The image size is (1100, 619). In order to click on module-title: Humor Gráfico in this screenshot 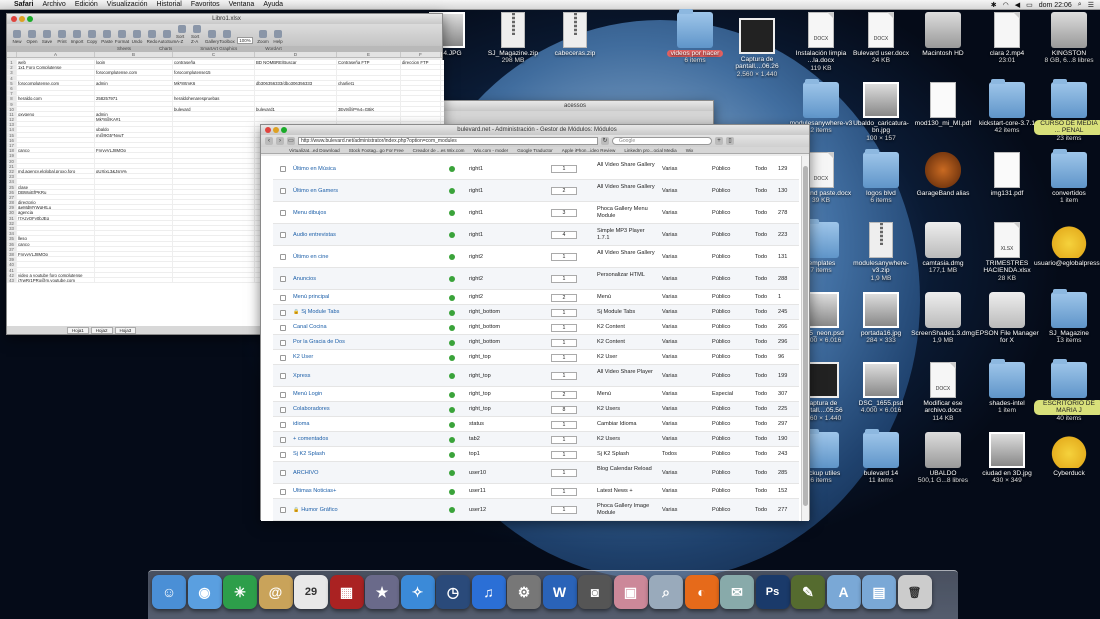, I will do `click(319, 510)`.